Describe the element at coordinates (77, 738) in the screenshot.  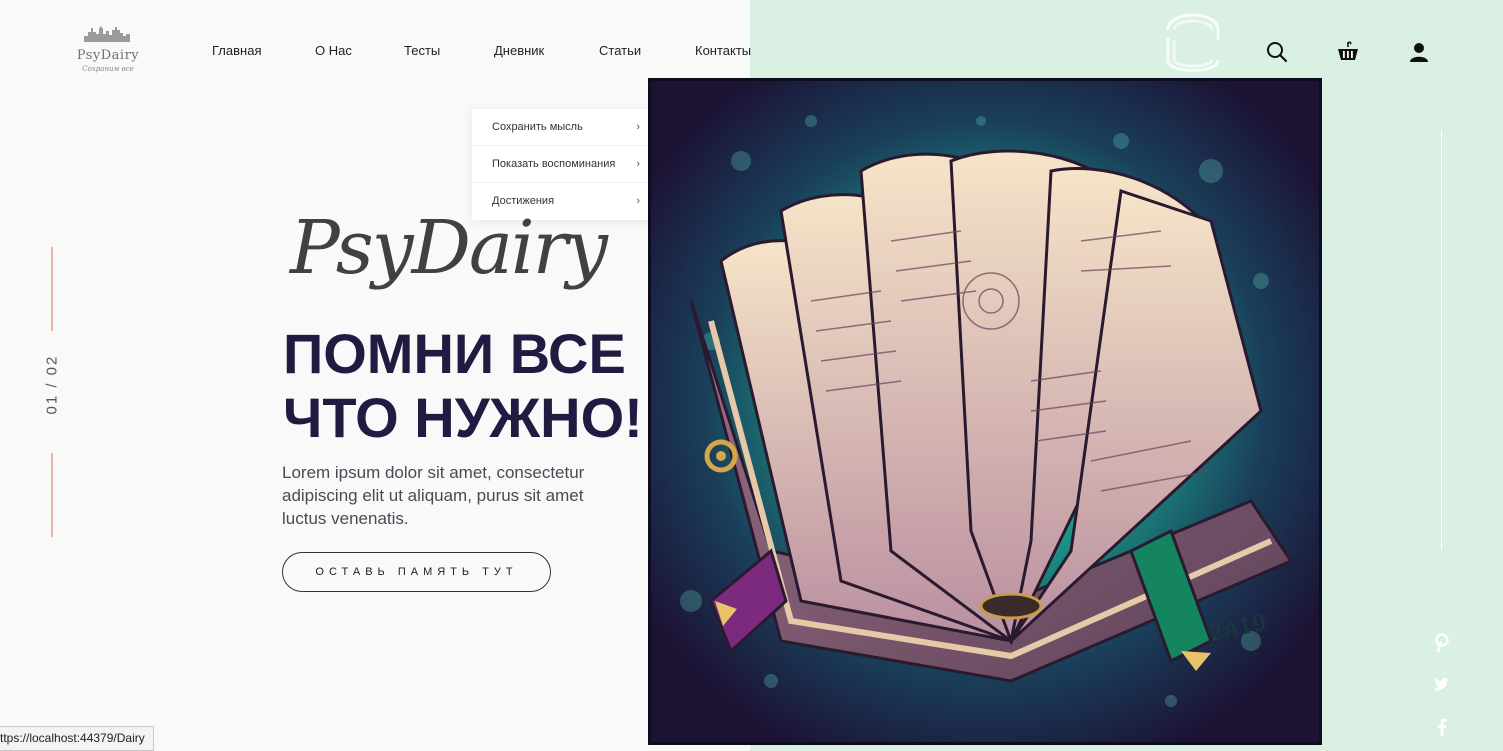
I see `browser-status-url: ttps://localhost:44379/Dairy` at that location.